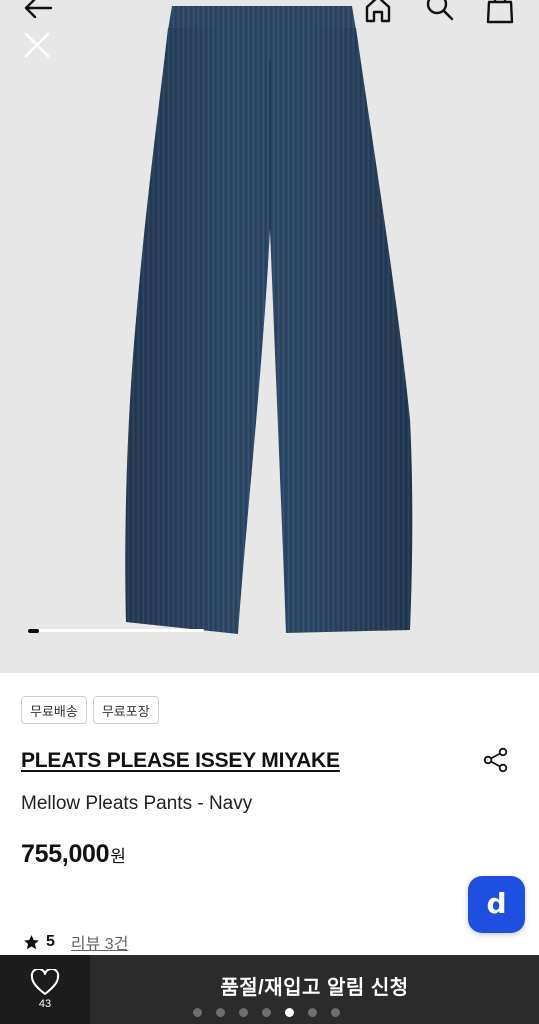 Image resolution: width=539 pixels, height=1024 pixels. Describe the element at coordinates (440, 12) in the screenshot. I see `search-icon` at that location.